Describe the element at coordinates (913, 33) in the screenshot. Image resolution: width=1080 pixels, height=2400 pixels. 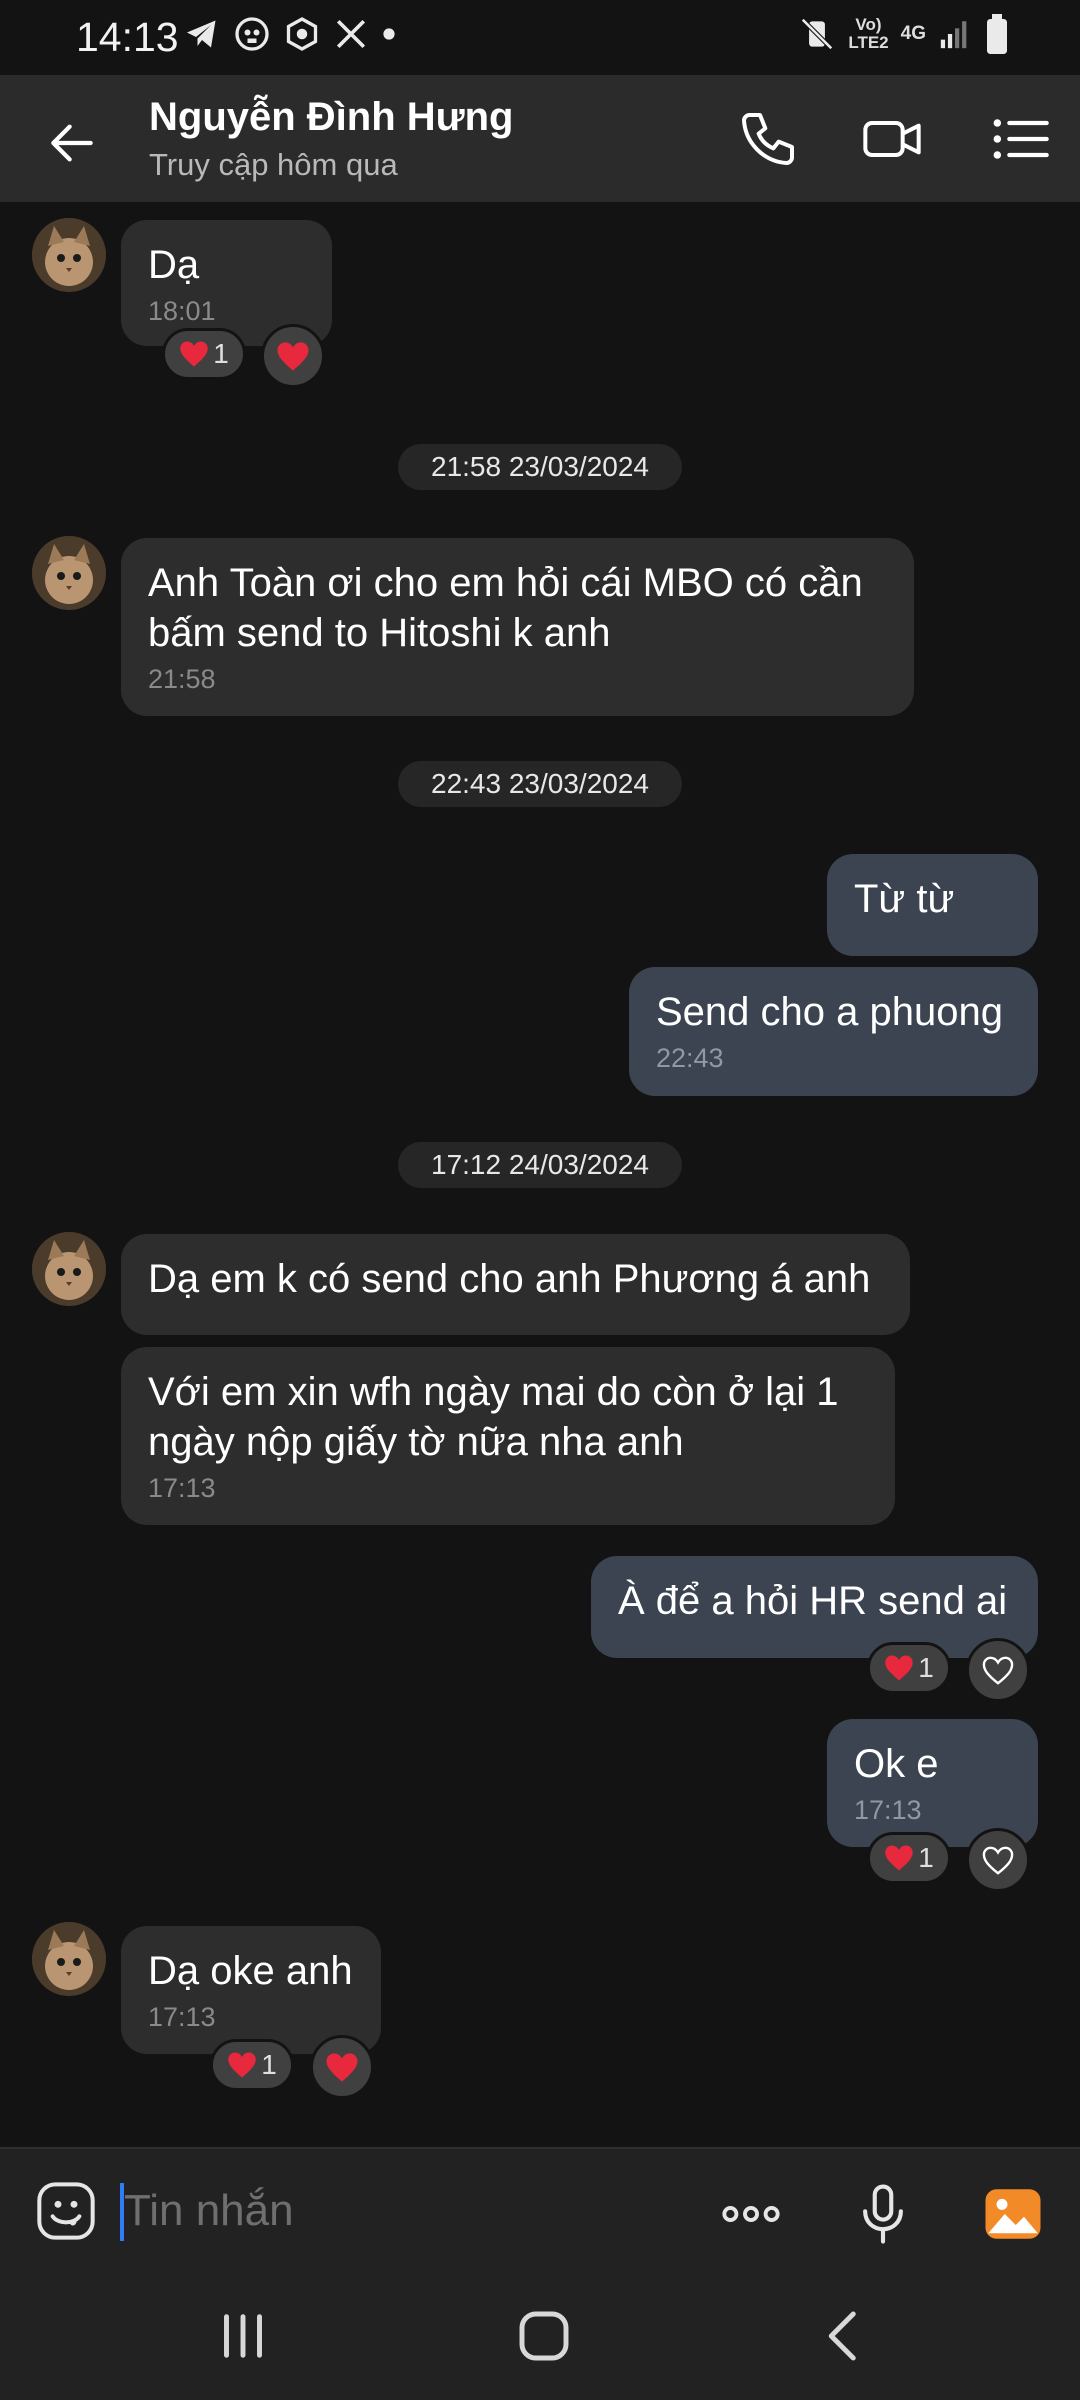
I see `net-type-label: 4G` at that location.